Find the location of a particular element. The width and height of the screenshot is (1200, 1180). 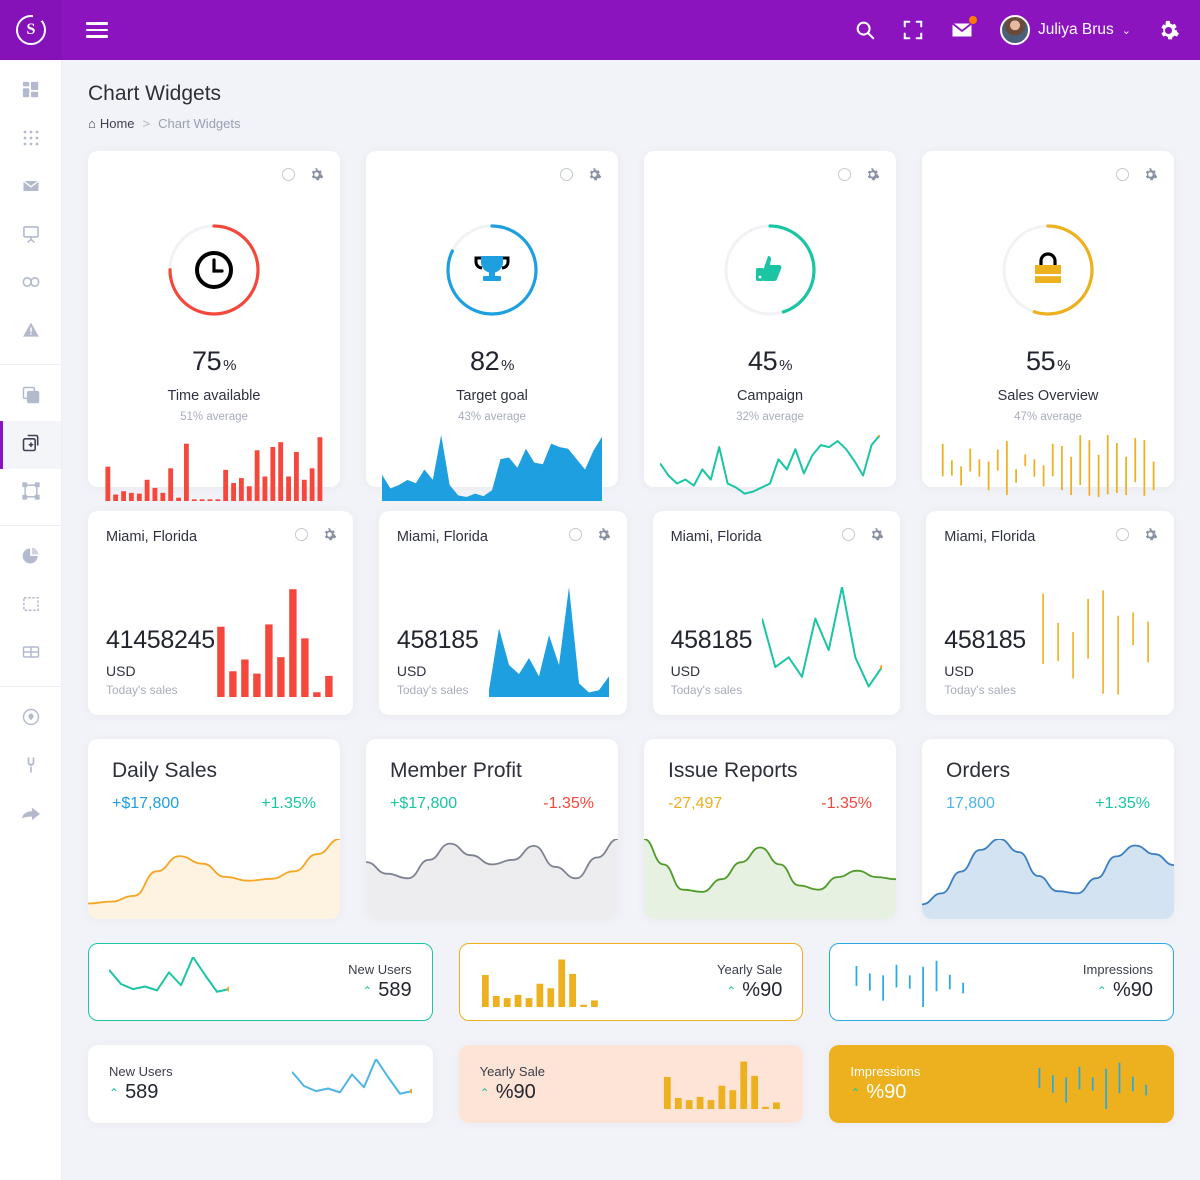

infinity-icon is located at coordinates (31, 284).